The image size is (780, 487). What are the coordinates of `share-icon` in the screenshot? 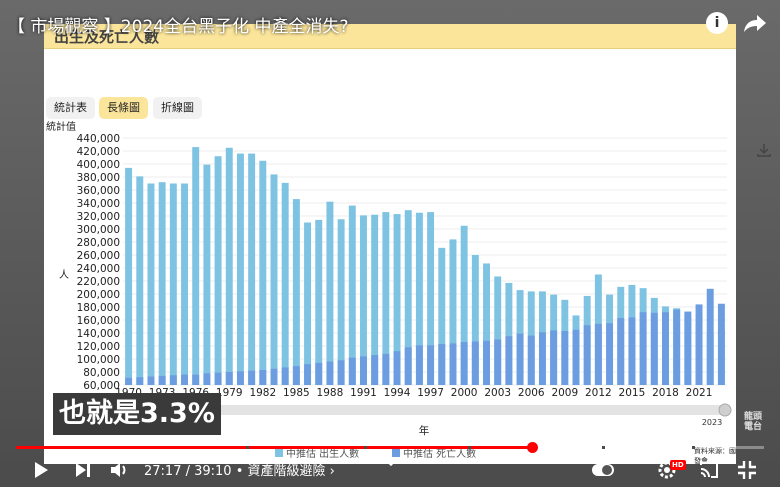 It's located at (755, 23).